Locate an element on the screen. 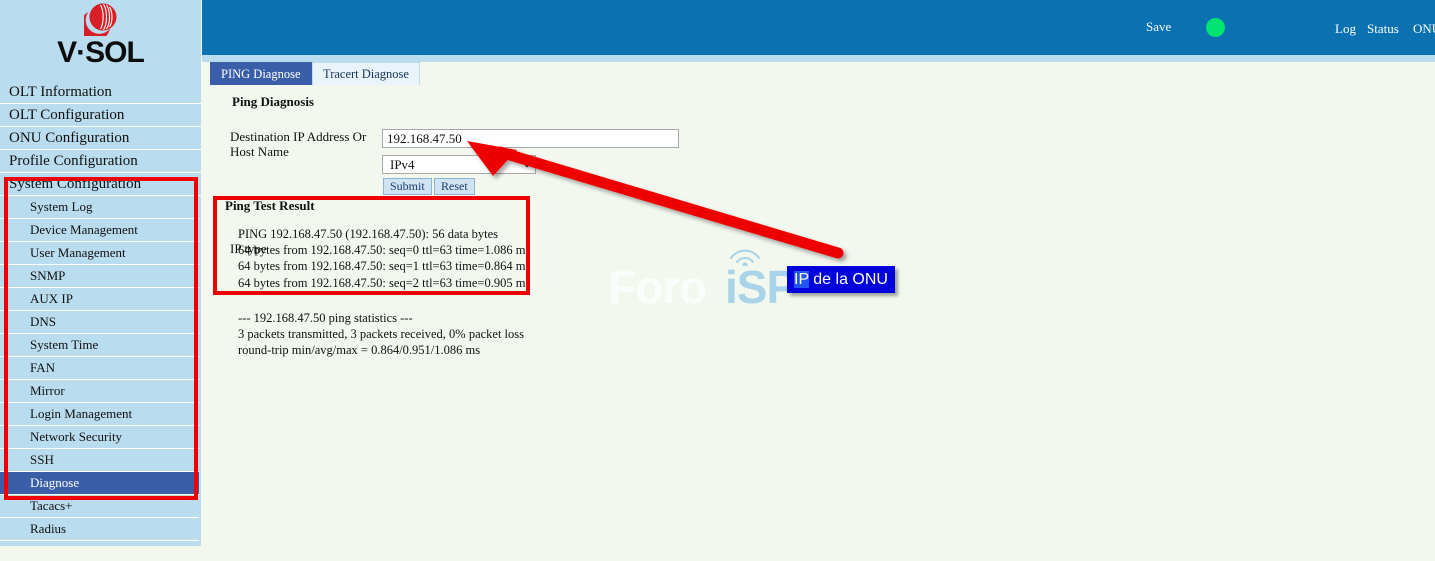  status-indicator-dot is located at coordinates (1215, 27).